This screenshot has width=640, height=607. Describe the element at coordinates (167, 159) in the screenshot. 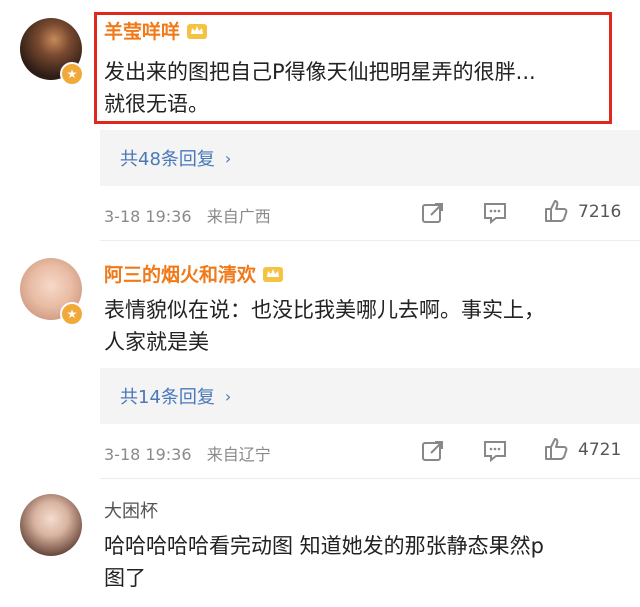

I see `replies-label: 共48条回复` at that location.